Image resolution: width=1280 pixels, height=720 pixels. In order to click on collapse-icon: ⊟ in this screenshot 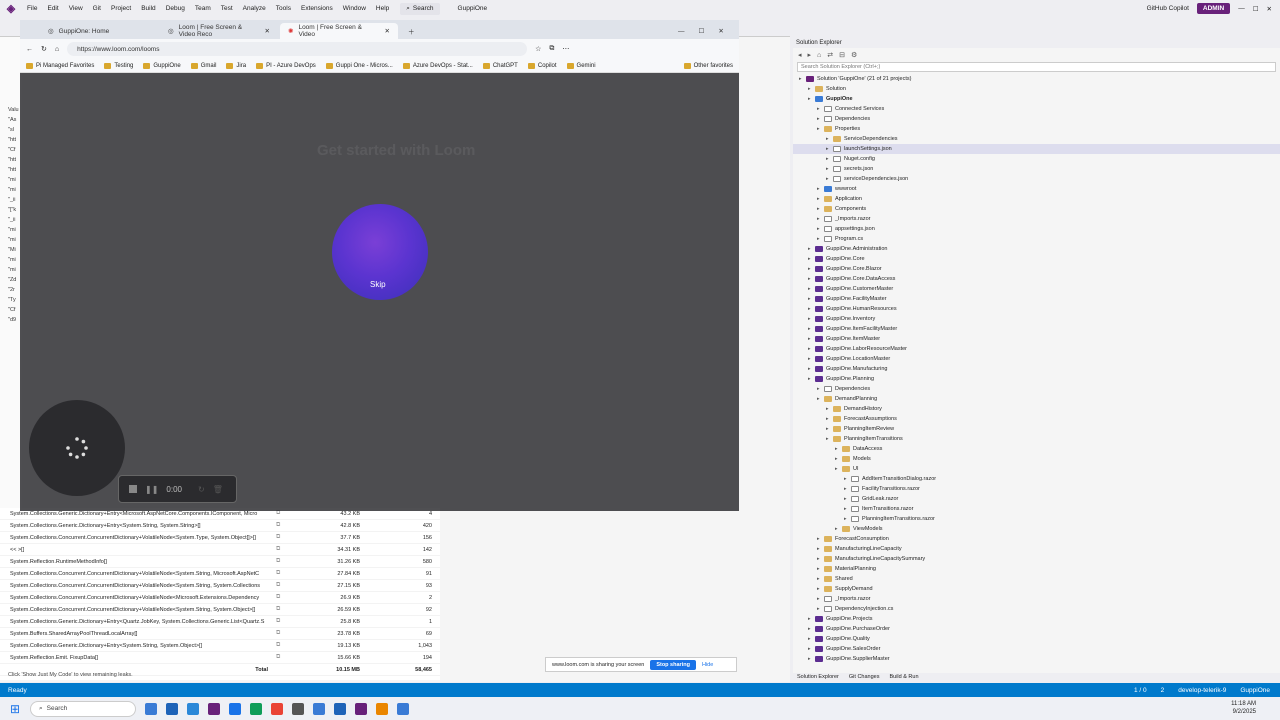, I will do `click(842, 55)`.